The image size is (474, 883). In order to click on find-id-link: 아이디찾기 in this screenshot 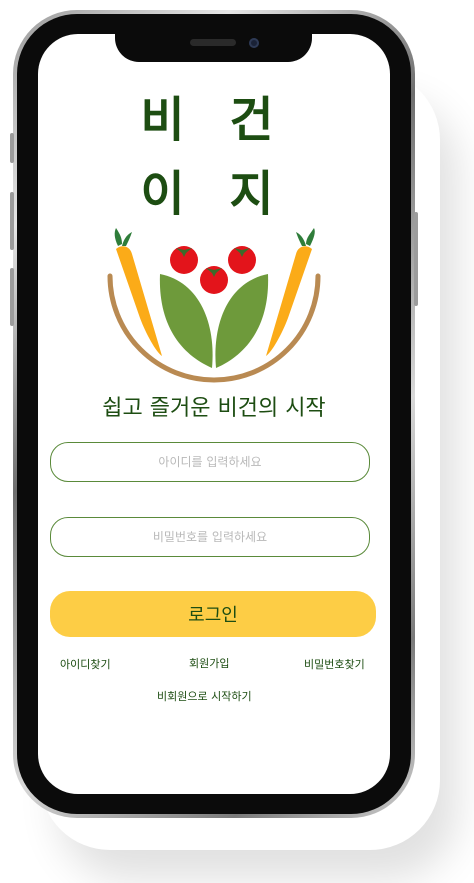, I will do `click(85, 664)`.